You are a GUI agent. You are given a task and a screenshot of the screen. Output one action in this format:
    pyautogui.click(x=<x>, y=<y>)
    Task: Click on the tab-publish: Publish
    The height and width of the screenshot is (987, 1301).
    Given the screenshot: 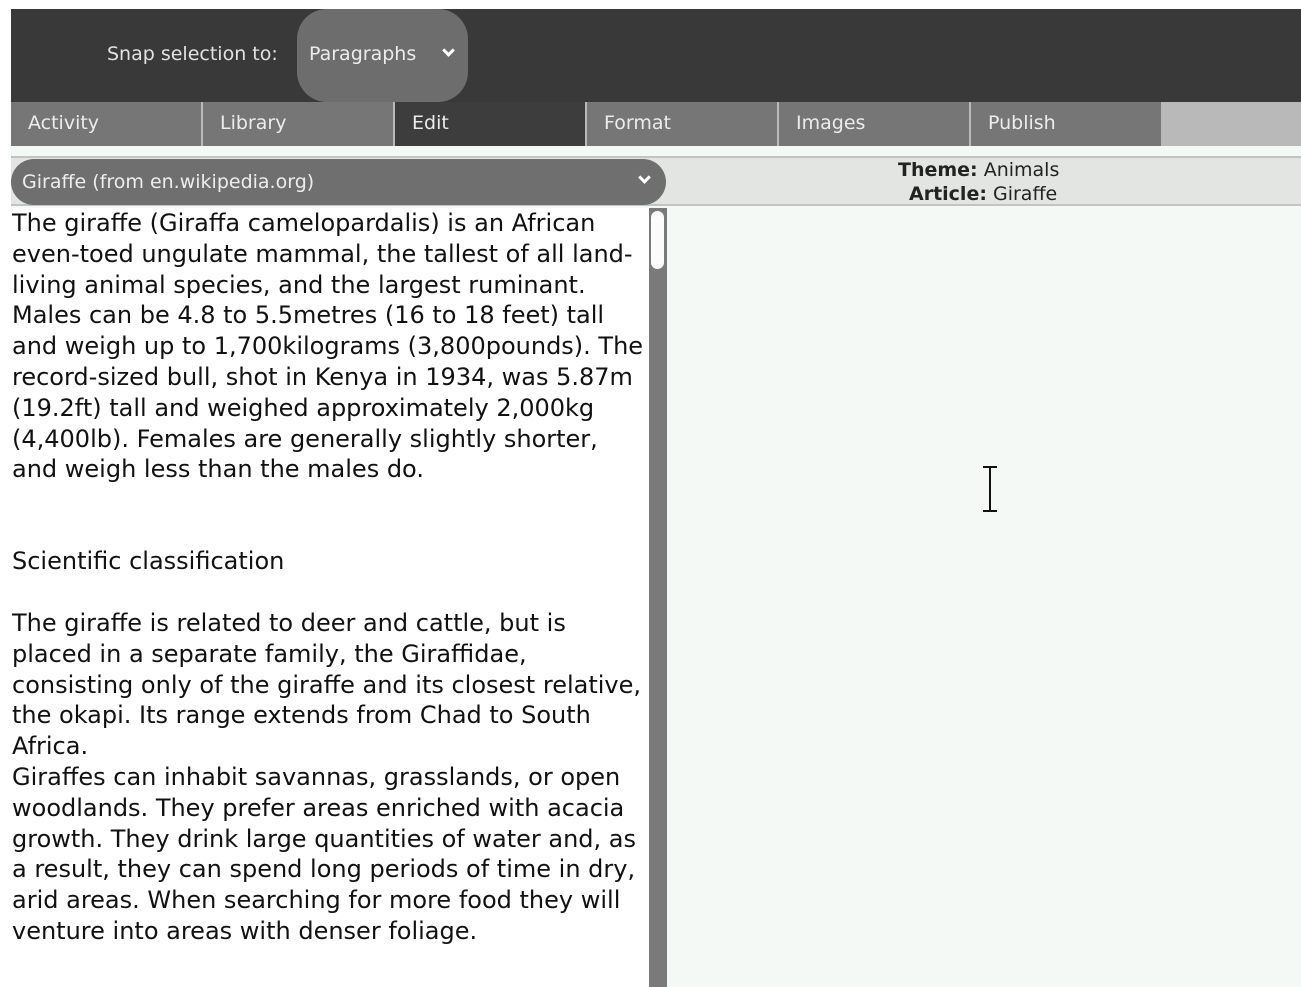 What is the action you would take?
    pyautogui.click(x=1066, y=124)
    